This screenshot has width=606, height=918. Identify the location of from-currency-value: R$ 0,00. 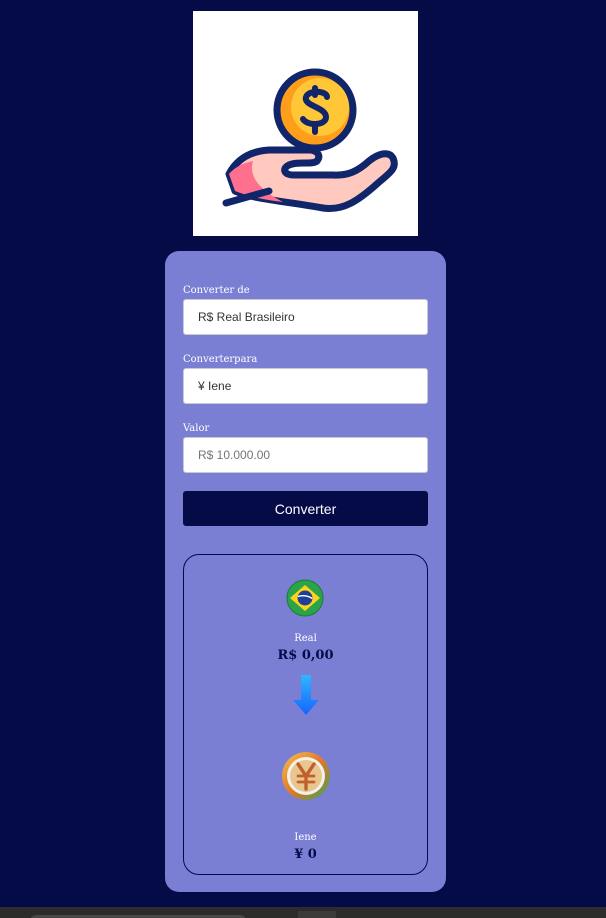
(305, 655).